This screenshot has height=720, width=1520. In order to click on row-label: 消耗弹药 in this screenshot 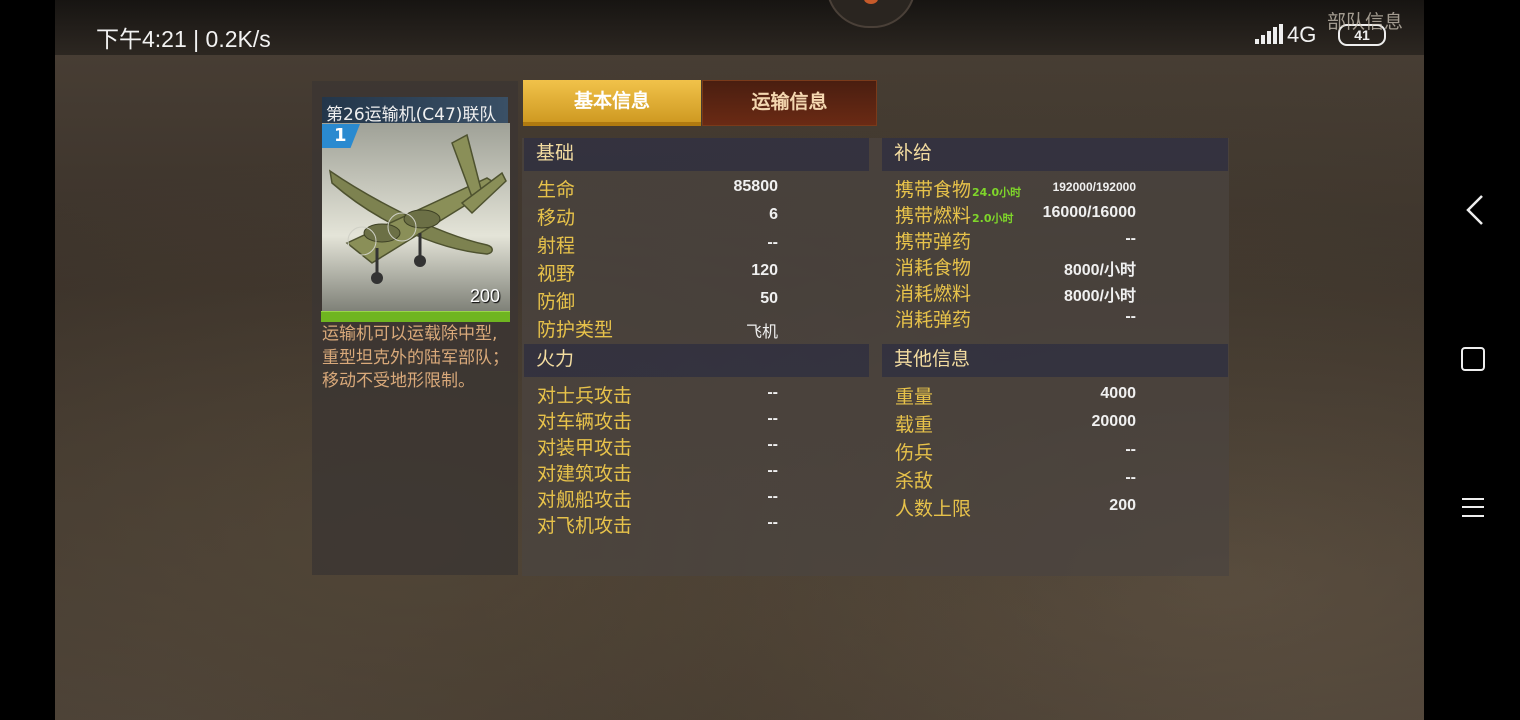, I will do `click(933, 320)`.